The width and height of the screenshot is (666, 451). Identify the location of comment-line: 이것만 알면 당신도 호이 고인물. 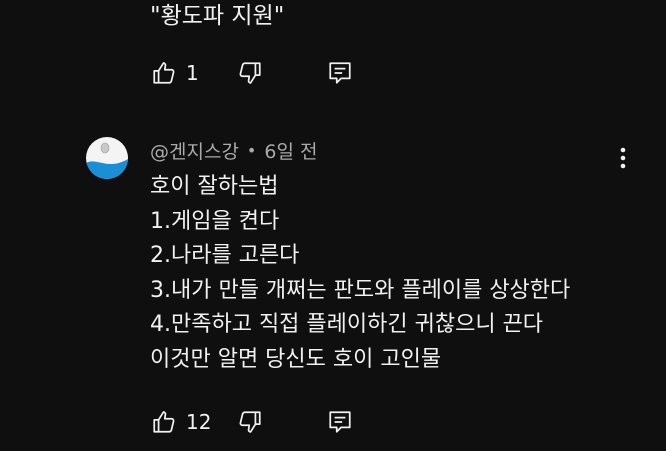
(296, 359).